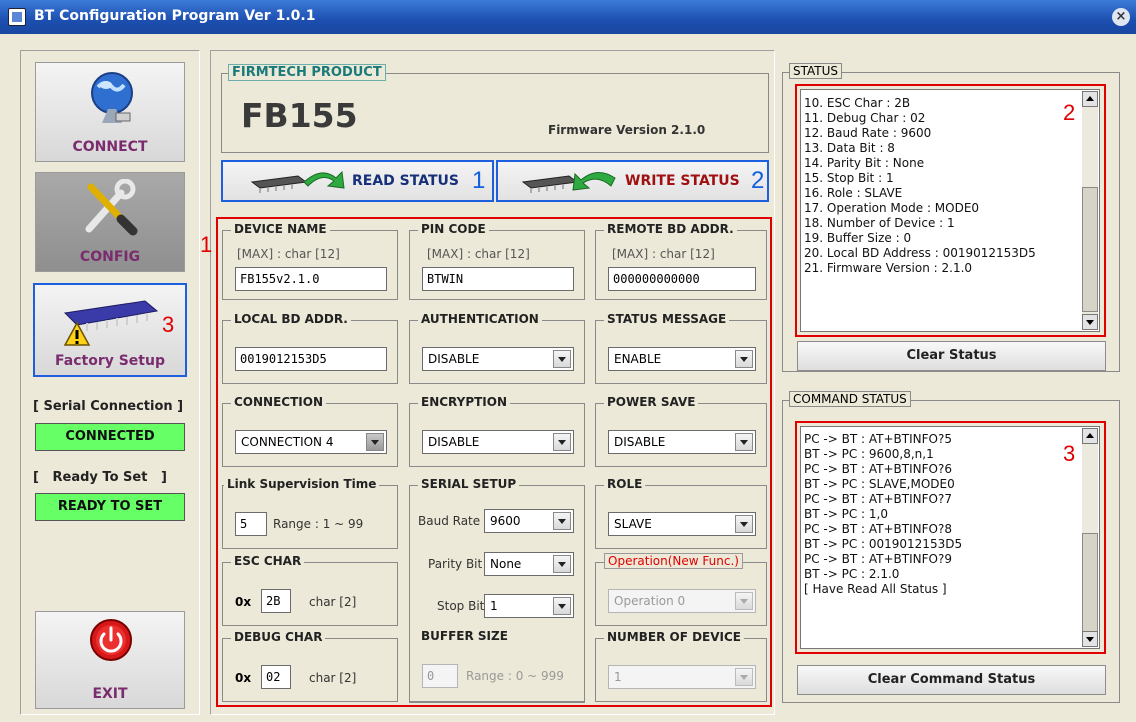  I want to click on serial-connection-status: CONNECTED, so click(110, 437).